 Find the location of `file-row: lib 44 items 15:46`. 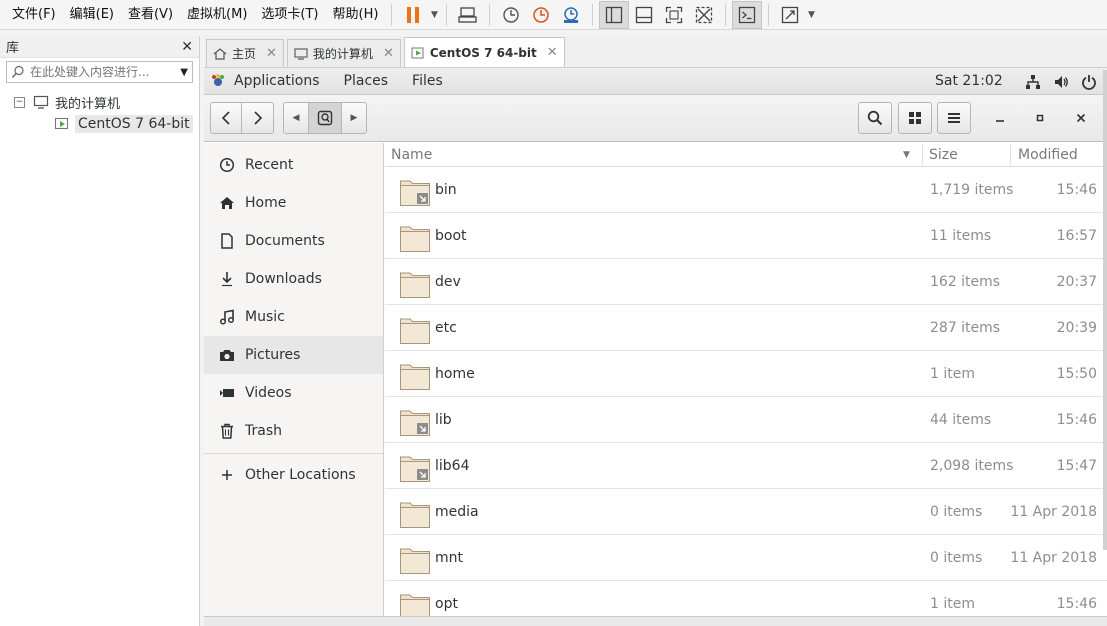

file-row: lib 44 items 15:46 is located at coordinates (746, 420).